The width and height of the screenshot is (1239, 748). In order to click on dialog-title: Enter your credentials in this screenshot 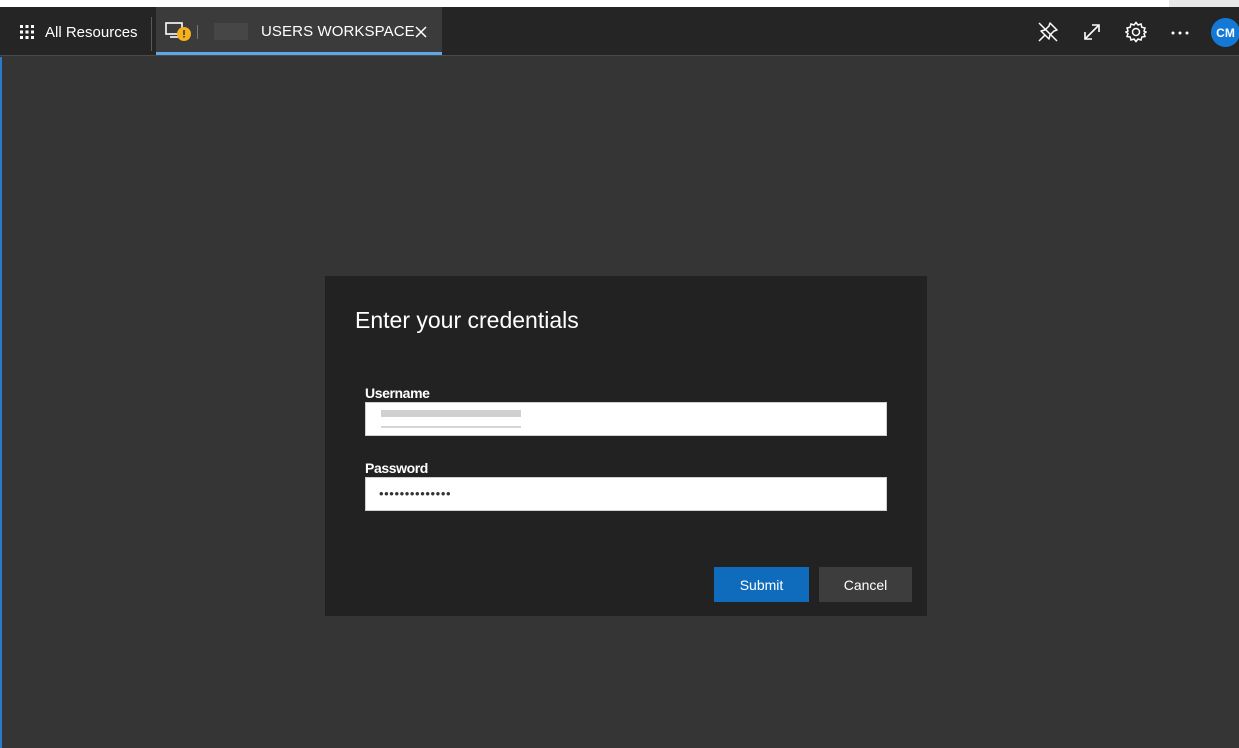, I will do `click(467, 320)`.